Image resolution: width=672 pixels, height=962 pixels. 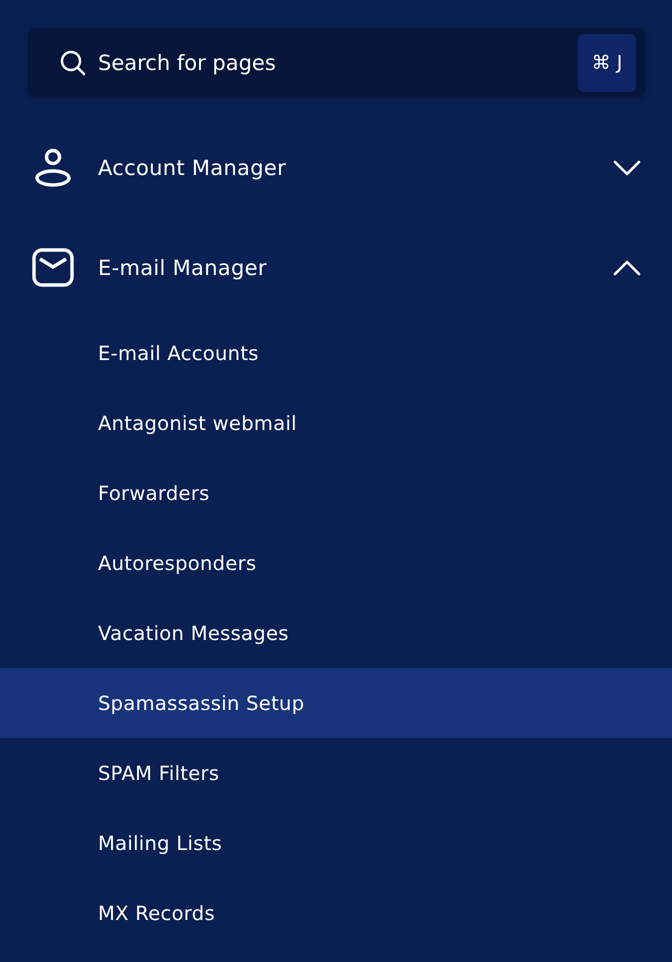 What do you see at coordinates (336, 773) in the screenshot?
I see `menu-item: SPAM Filters` at bounding box center [336, 773].